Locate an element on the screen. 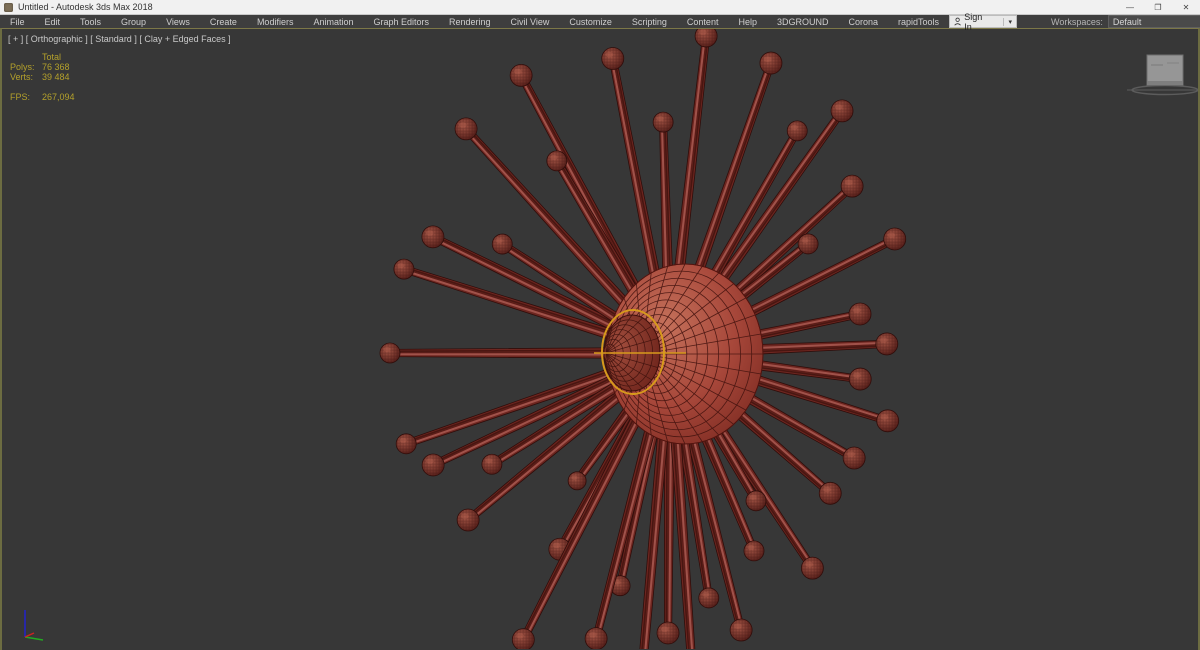  menu-item-tools: Tools is located at coordinates (90, 22).